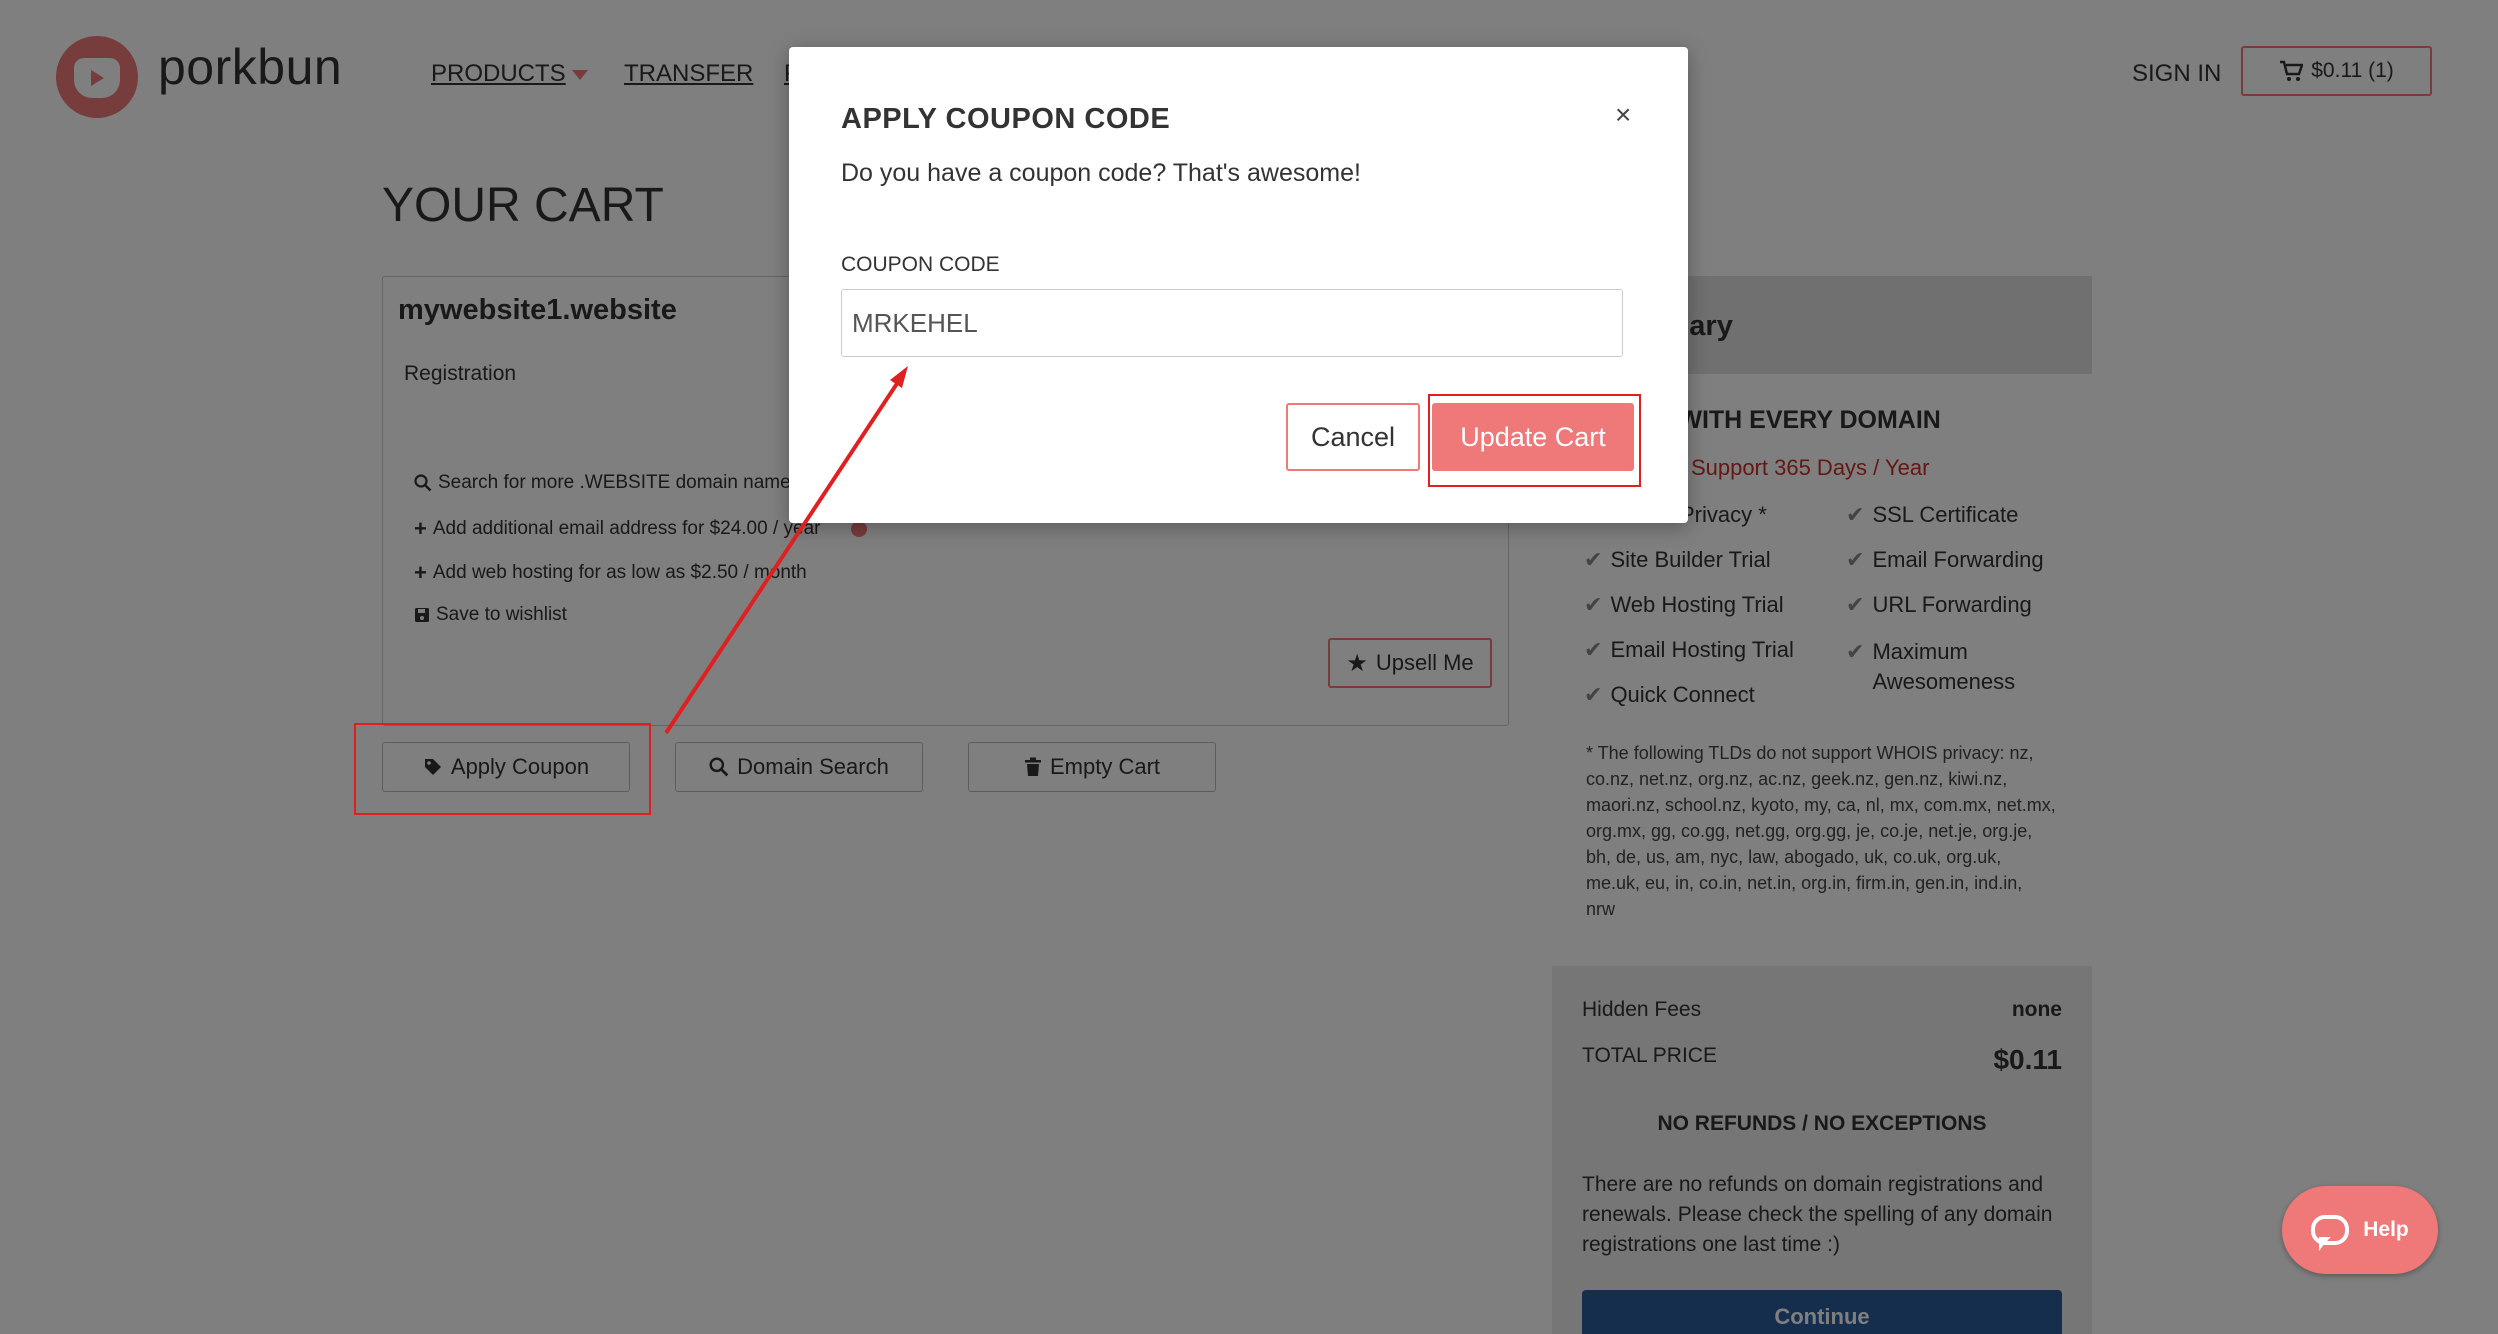 The image size is (2498, 1334). I want to click on modal-title: APPLY COUPON CODE, so click(1006, 119).